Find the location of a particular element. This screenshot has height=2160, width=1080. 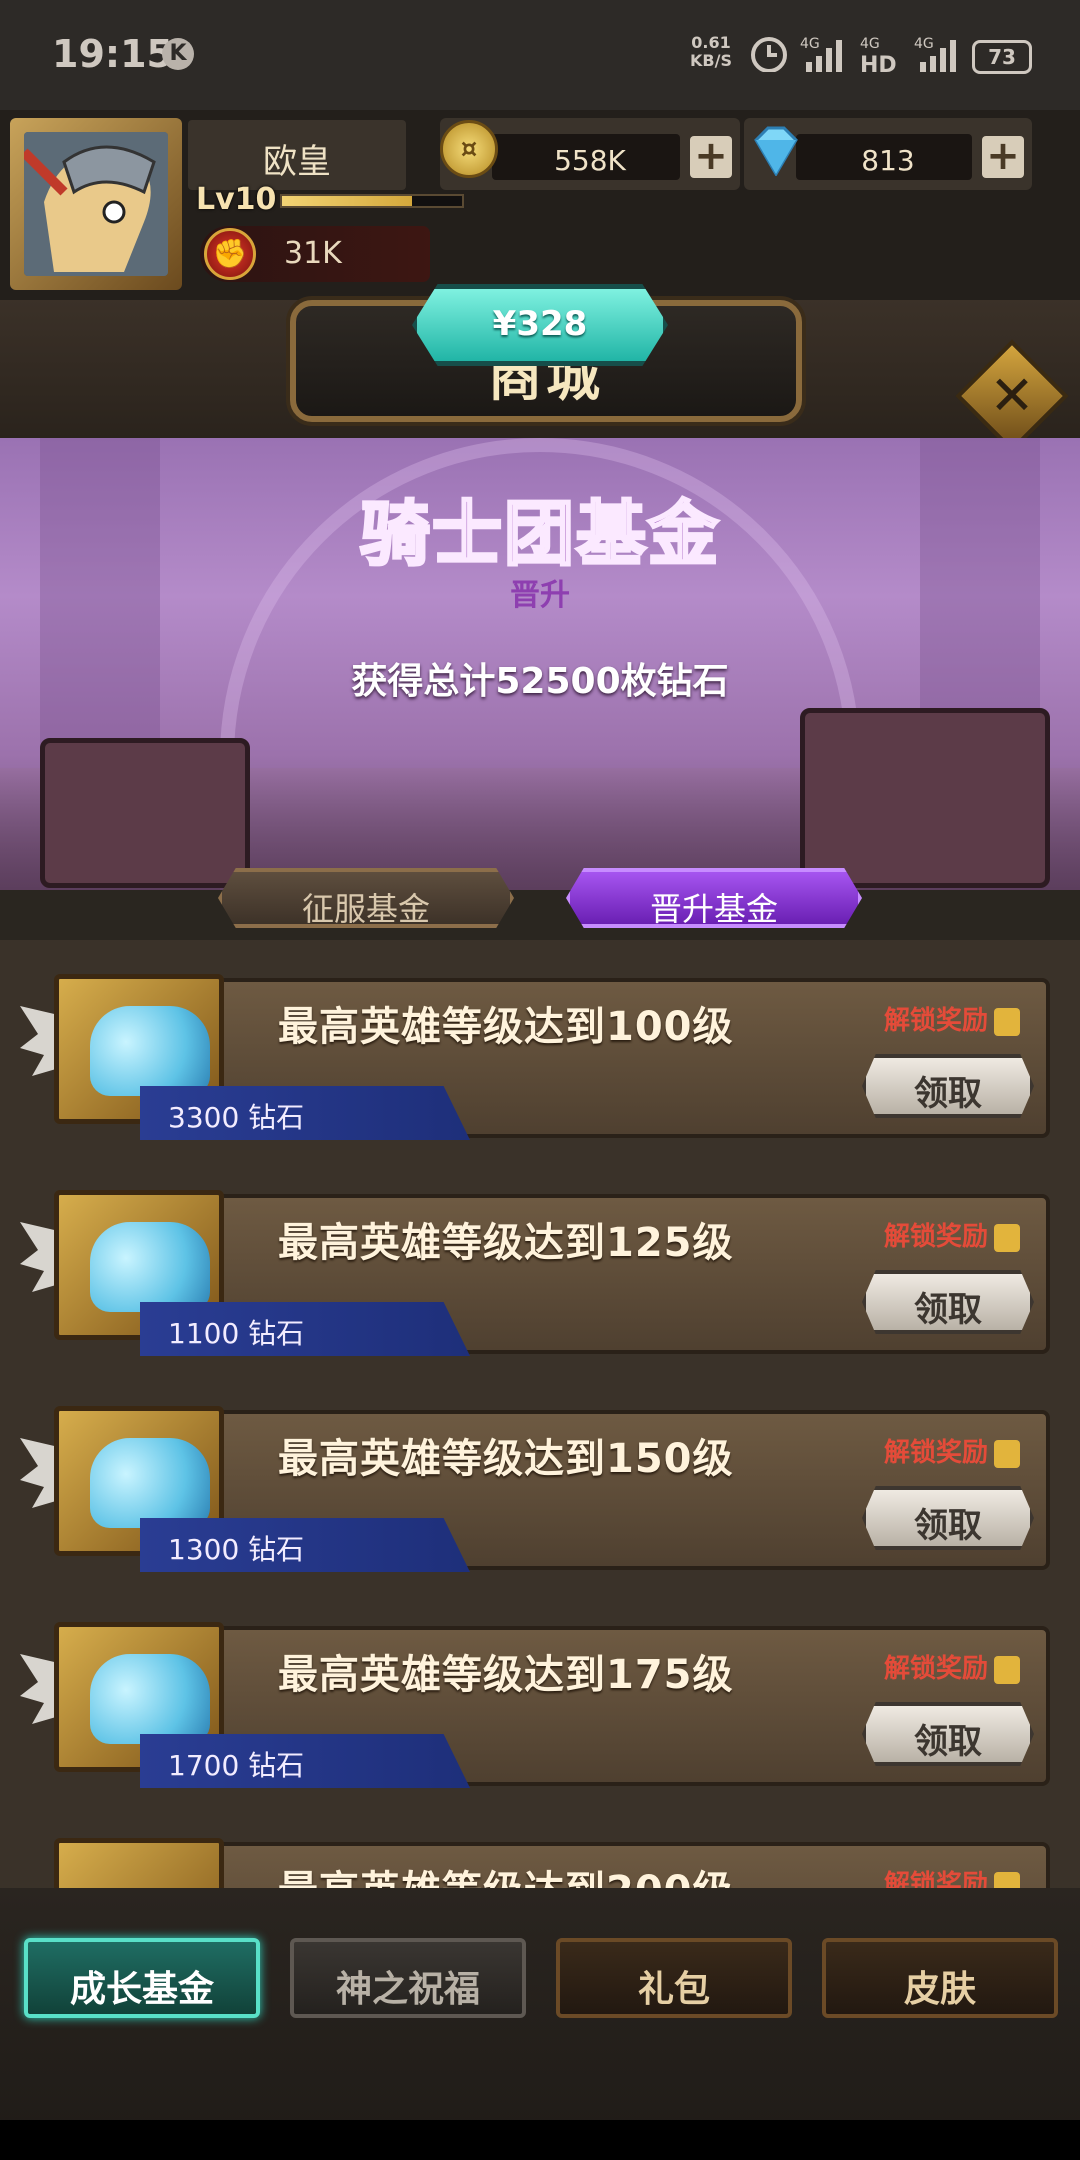

gold-resource: ¤ 558K + is located at coordinates (590, 154).